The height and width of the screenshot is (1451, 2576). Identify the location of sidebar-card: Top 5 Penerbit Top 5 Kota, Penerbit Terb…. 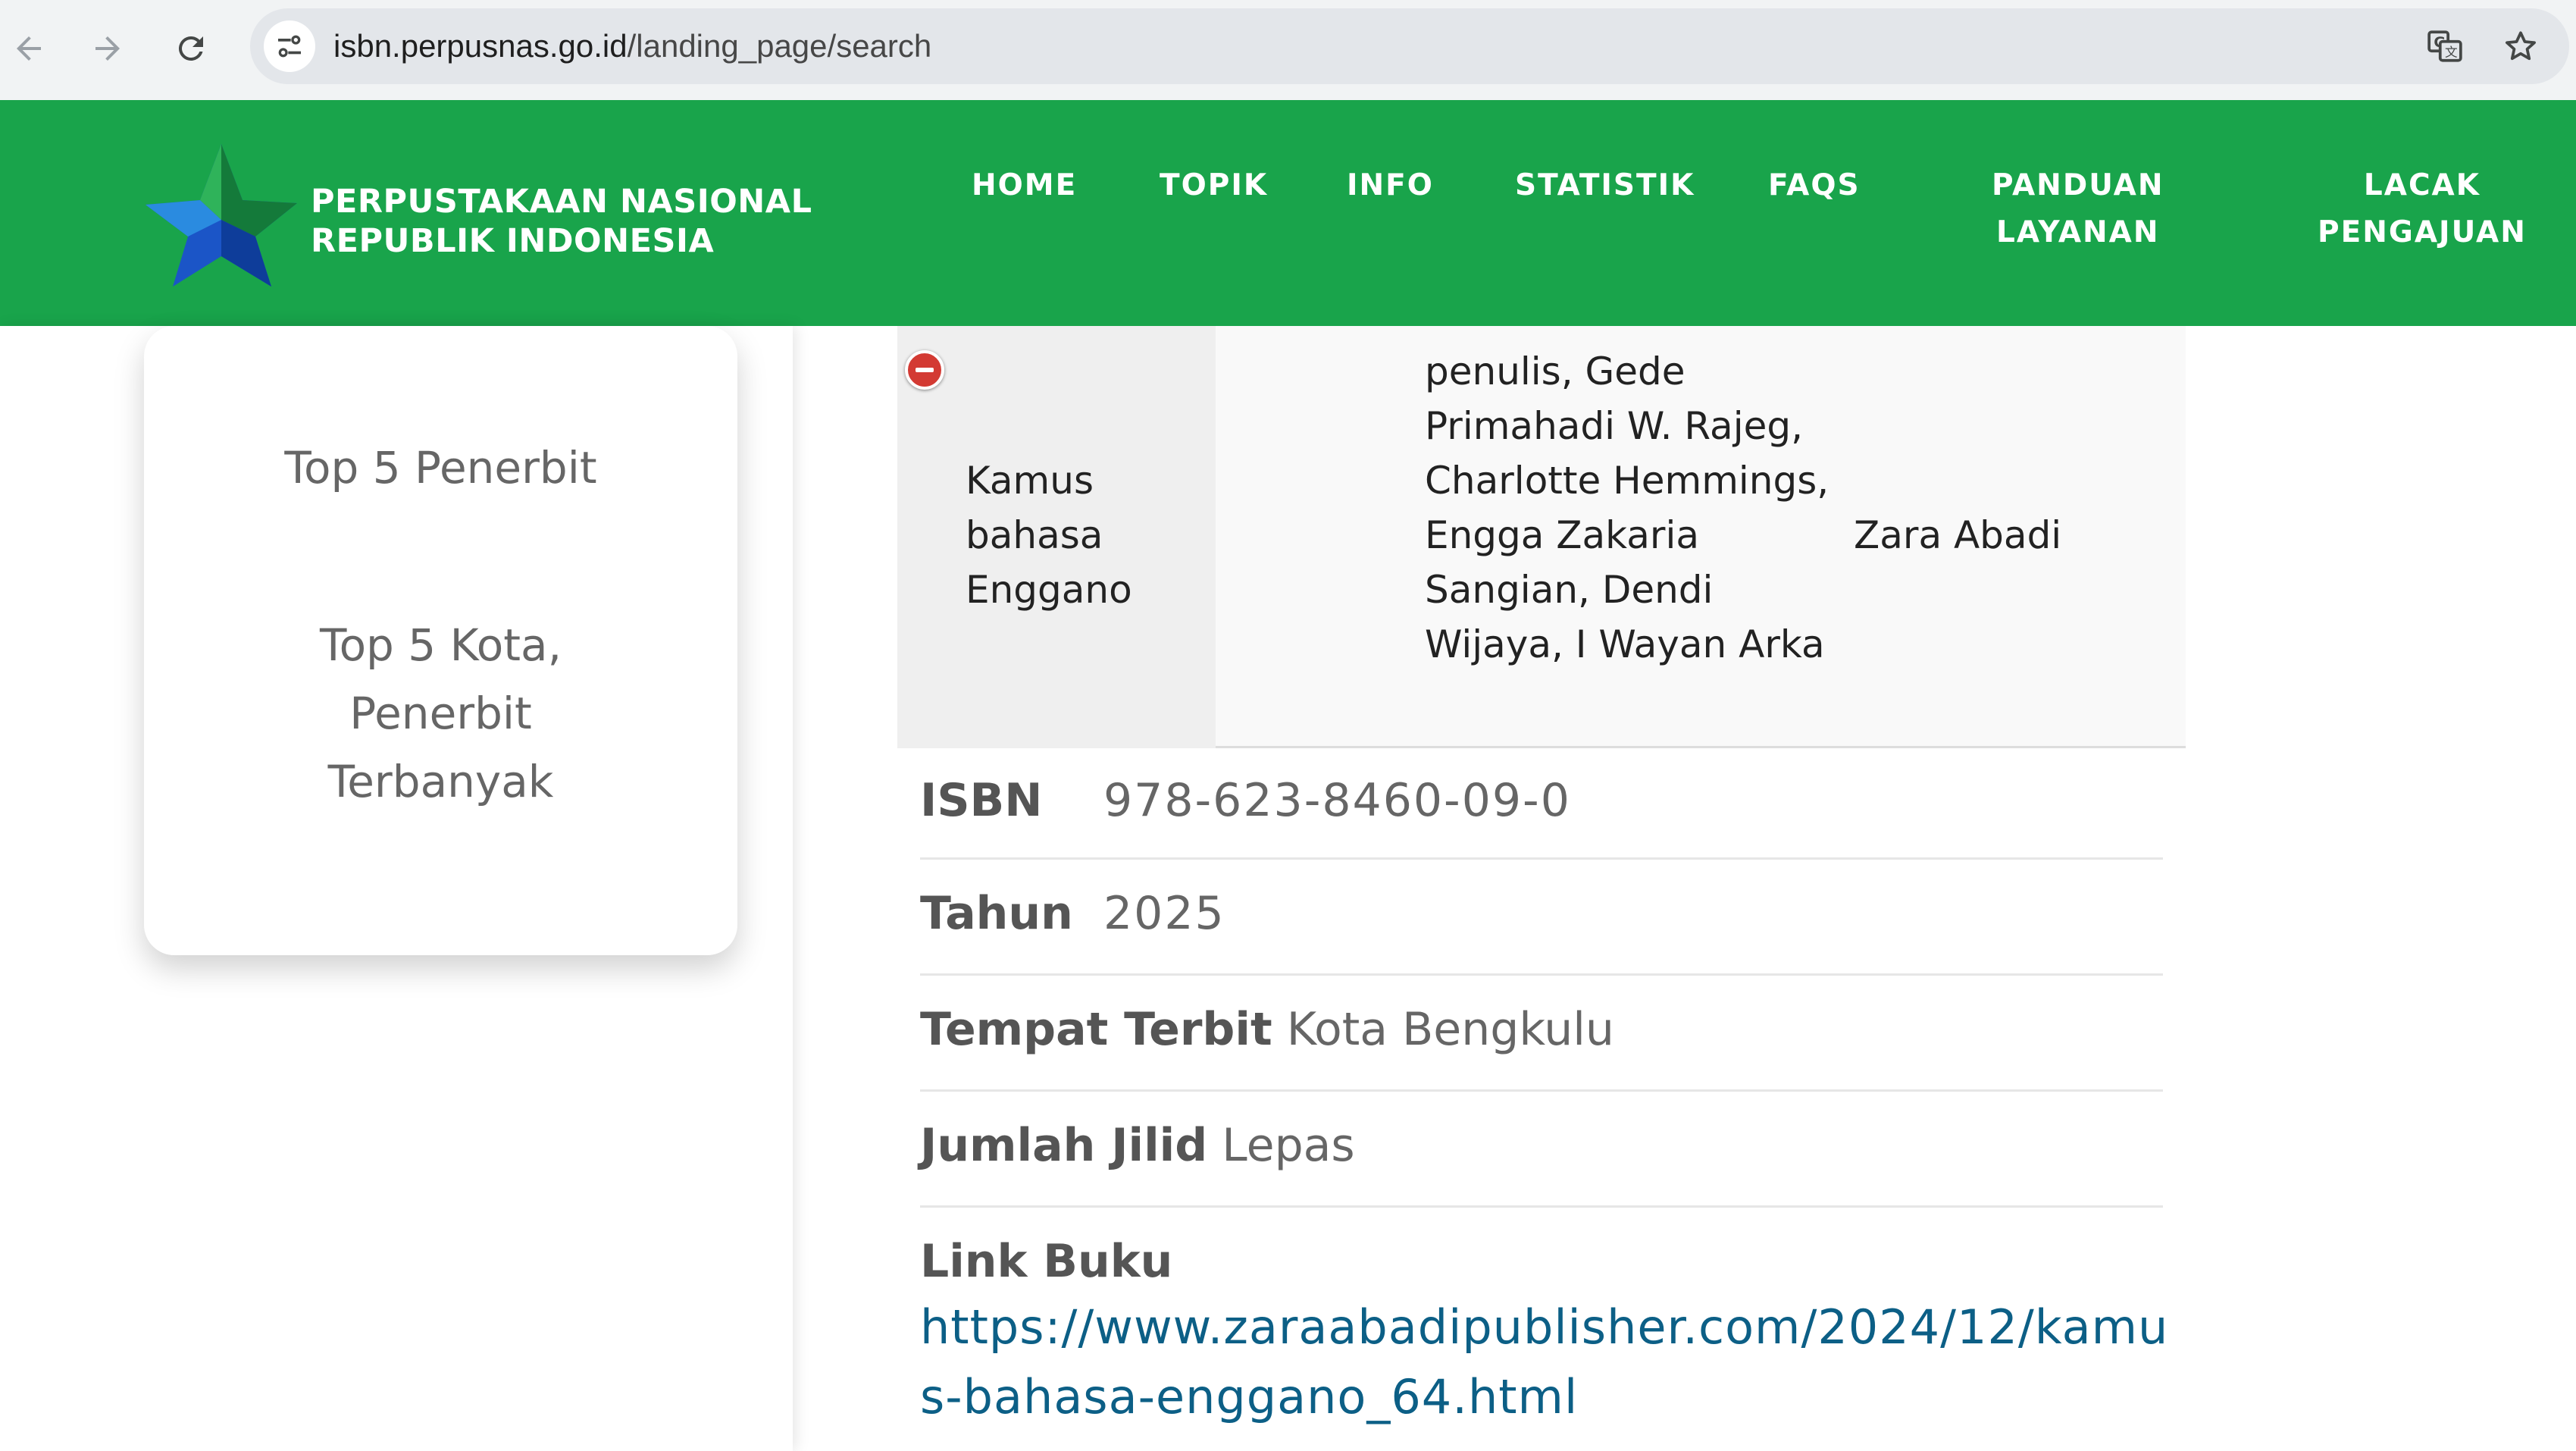
(440, 640).